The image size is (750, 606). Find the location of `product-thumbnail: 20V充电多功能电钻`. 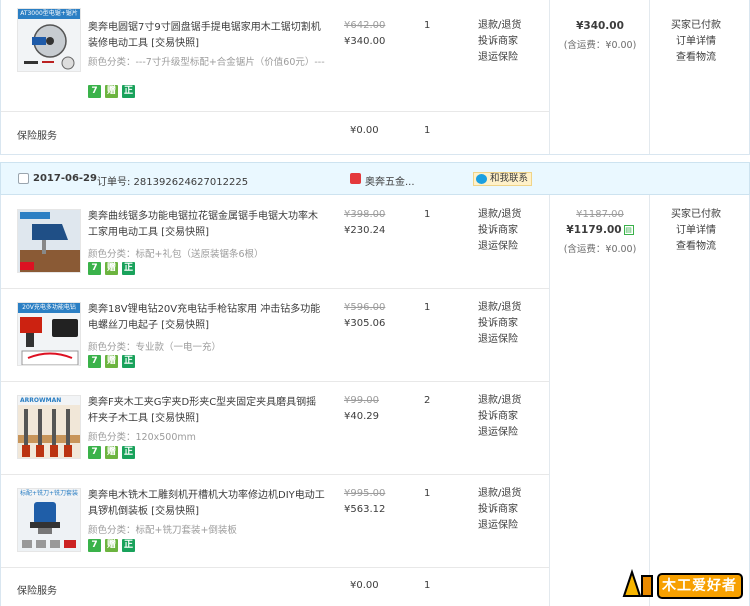

product-thumbnail: 20V充电多功能电钻 is located at coordinates (49, 334).